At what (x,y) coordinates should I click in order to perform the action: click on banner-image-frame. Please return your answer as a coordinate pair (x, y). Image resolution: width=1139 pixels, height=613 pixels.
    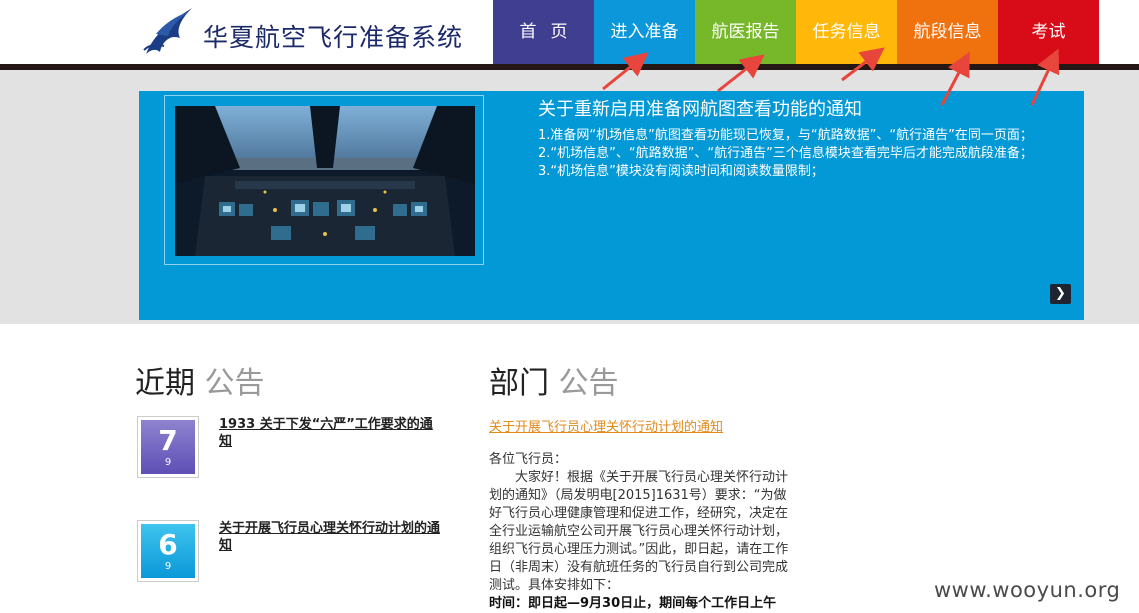
    Looking at the image, I should click on (324, 180).